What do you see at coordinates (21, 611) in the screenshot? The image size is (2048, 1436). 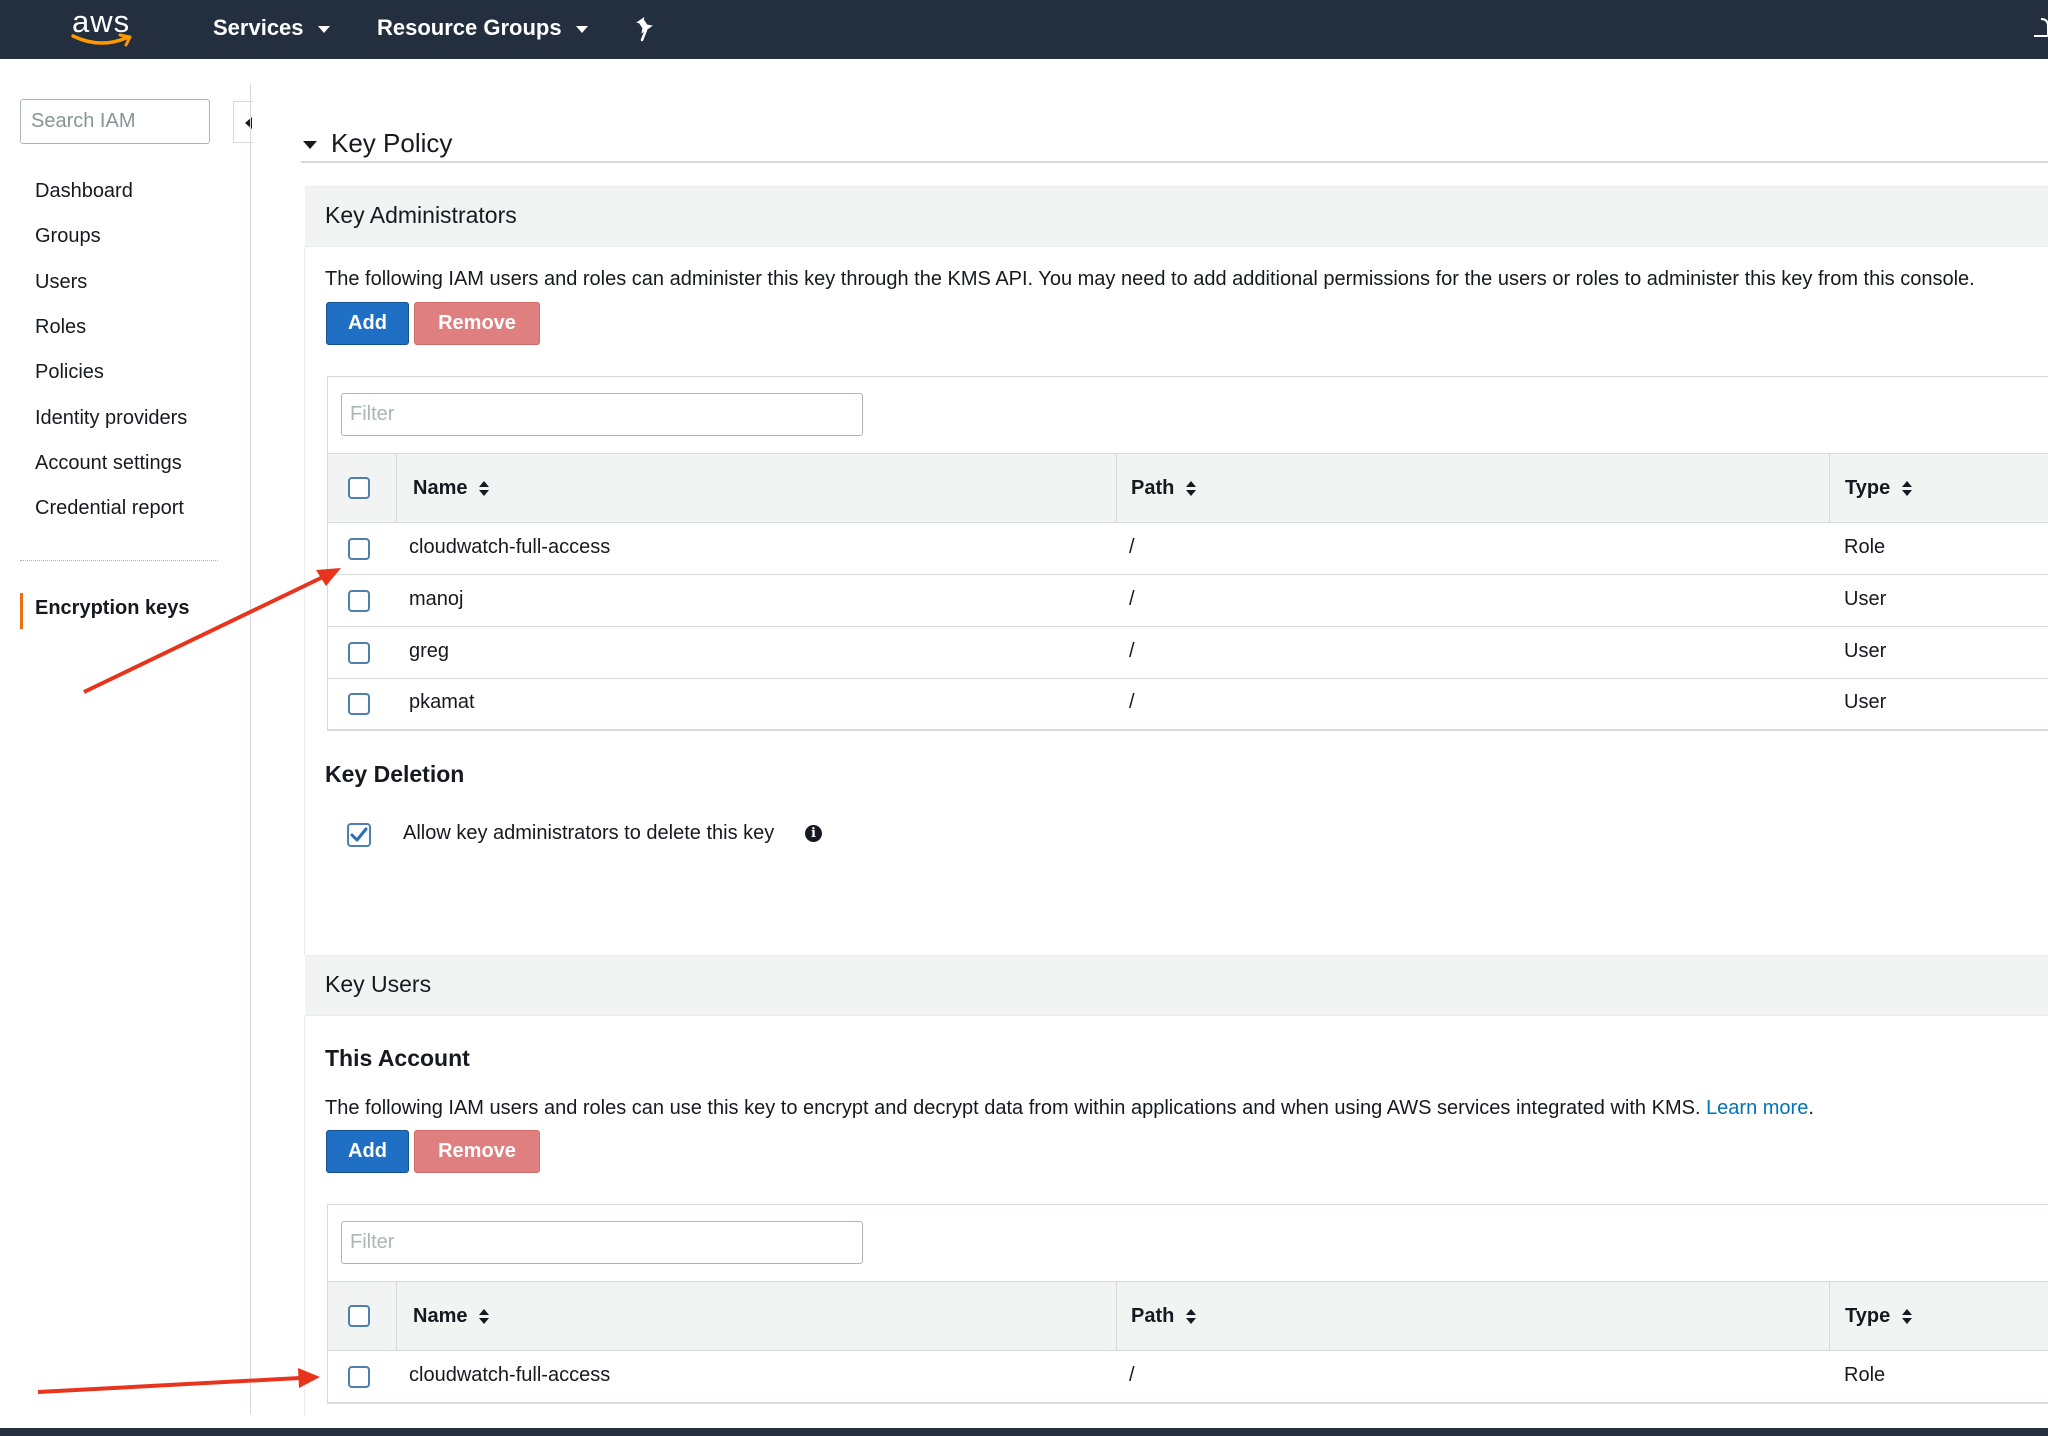 I see `active-indicator` at bounding box center [21, 611].